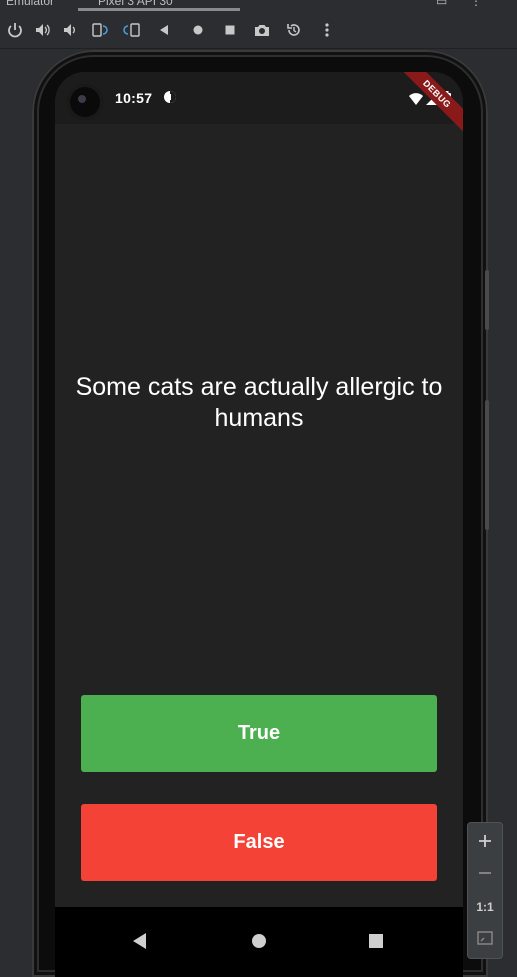  What do you see at coordinates (43, 30) in the screenshot?
I see `volume-up-icon` at bounding box center [43, 30].